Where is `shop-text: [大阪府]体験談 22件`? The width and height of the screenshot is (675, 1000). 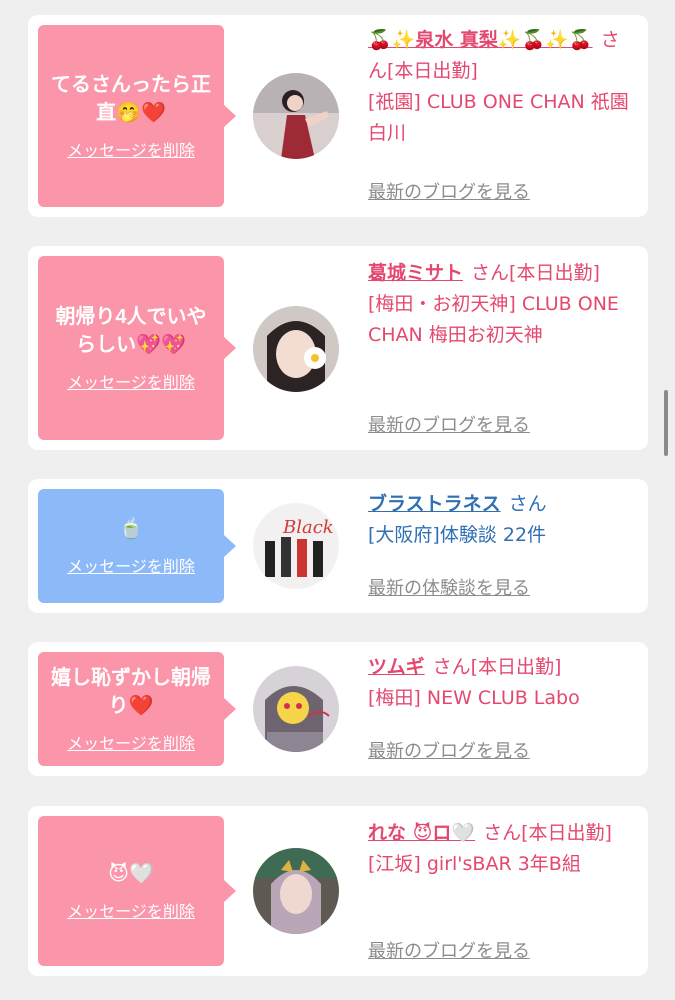 shop-text: [大阪府]体験談 22件 is located at coordinates (457, 535).